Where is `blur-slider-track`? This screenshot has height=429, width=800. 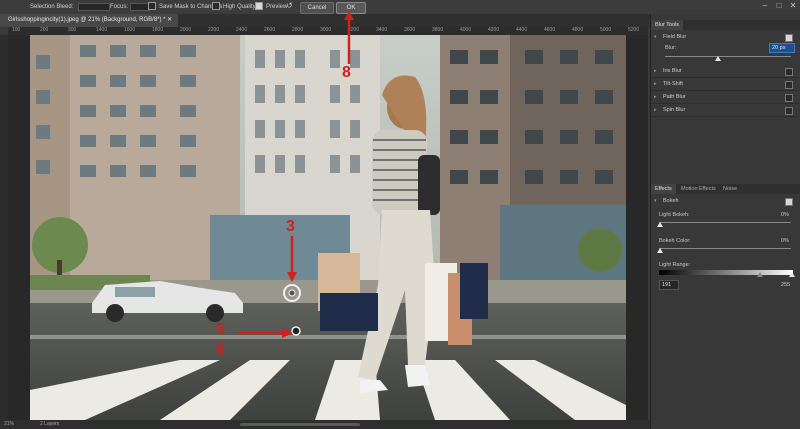
blur-slider-track is located at coordinates (728, 56).